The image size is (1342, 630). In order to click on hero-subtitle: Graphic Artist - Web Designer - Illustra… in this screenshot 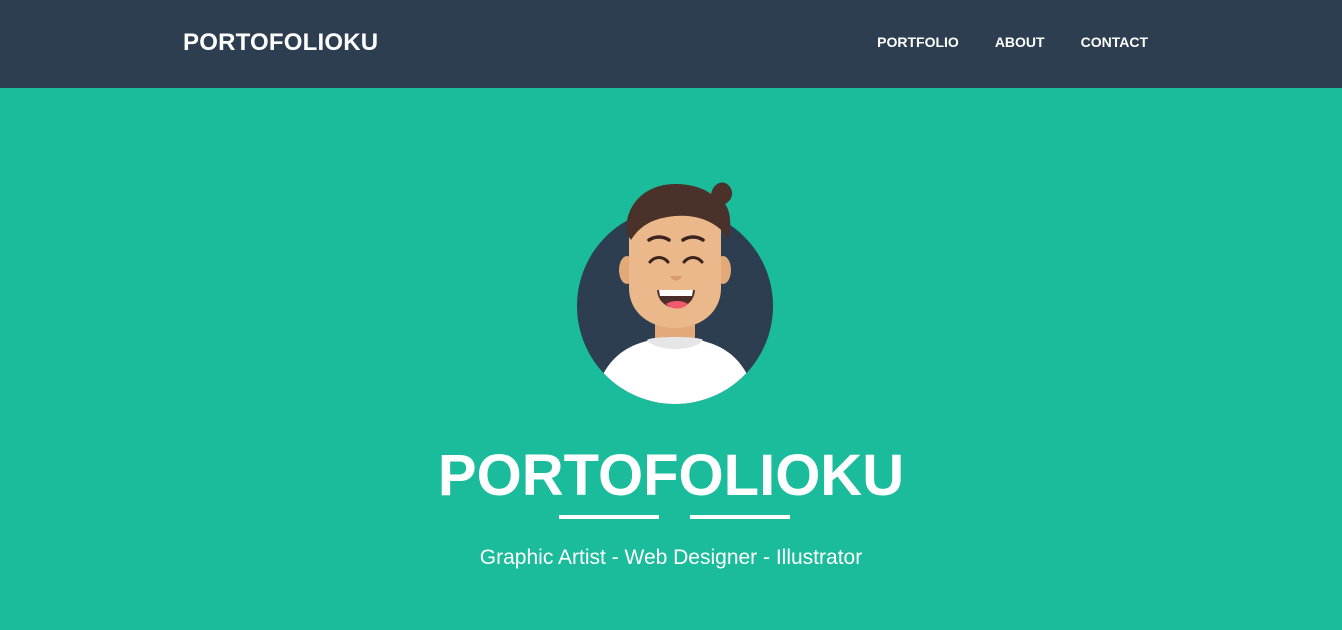, I will do `click(671, 557)`.